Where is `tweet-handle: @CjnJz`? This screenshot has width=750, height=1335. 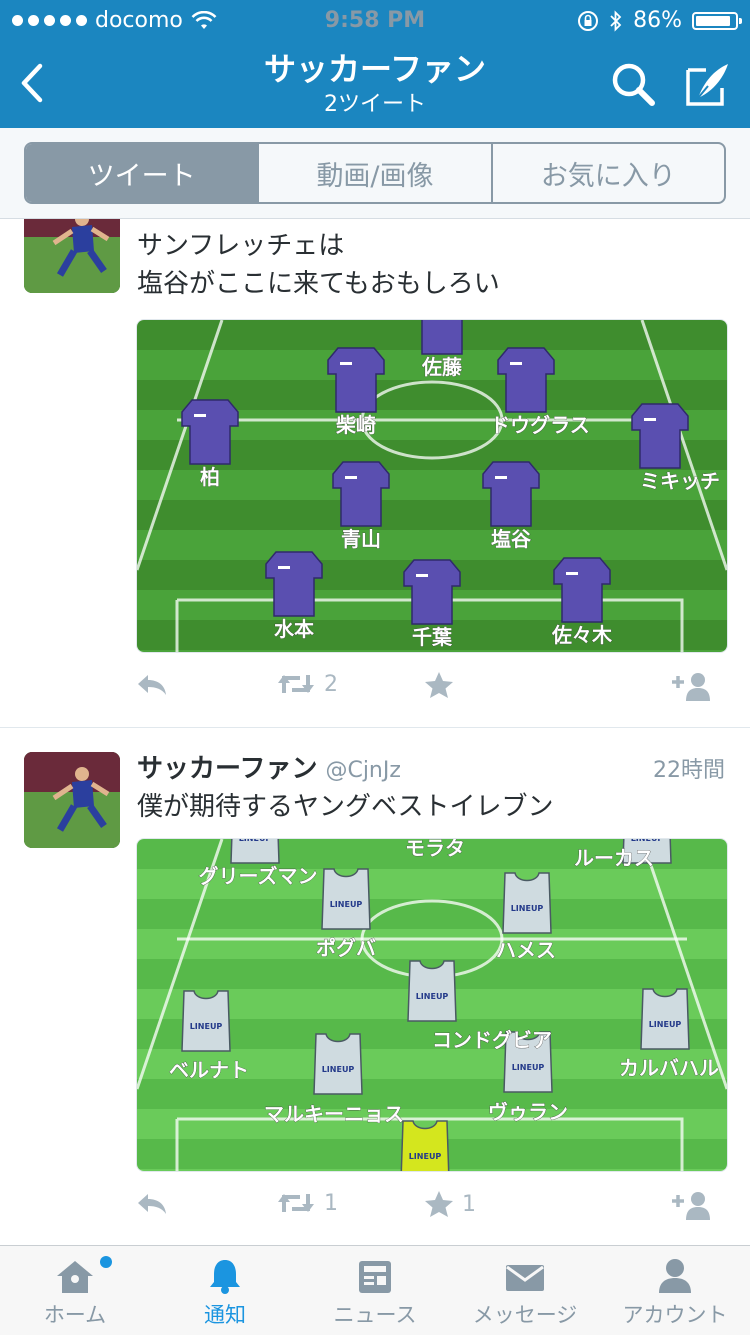 tweet-handle: @CjnJz is located at coordinates (363, 770).